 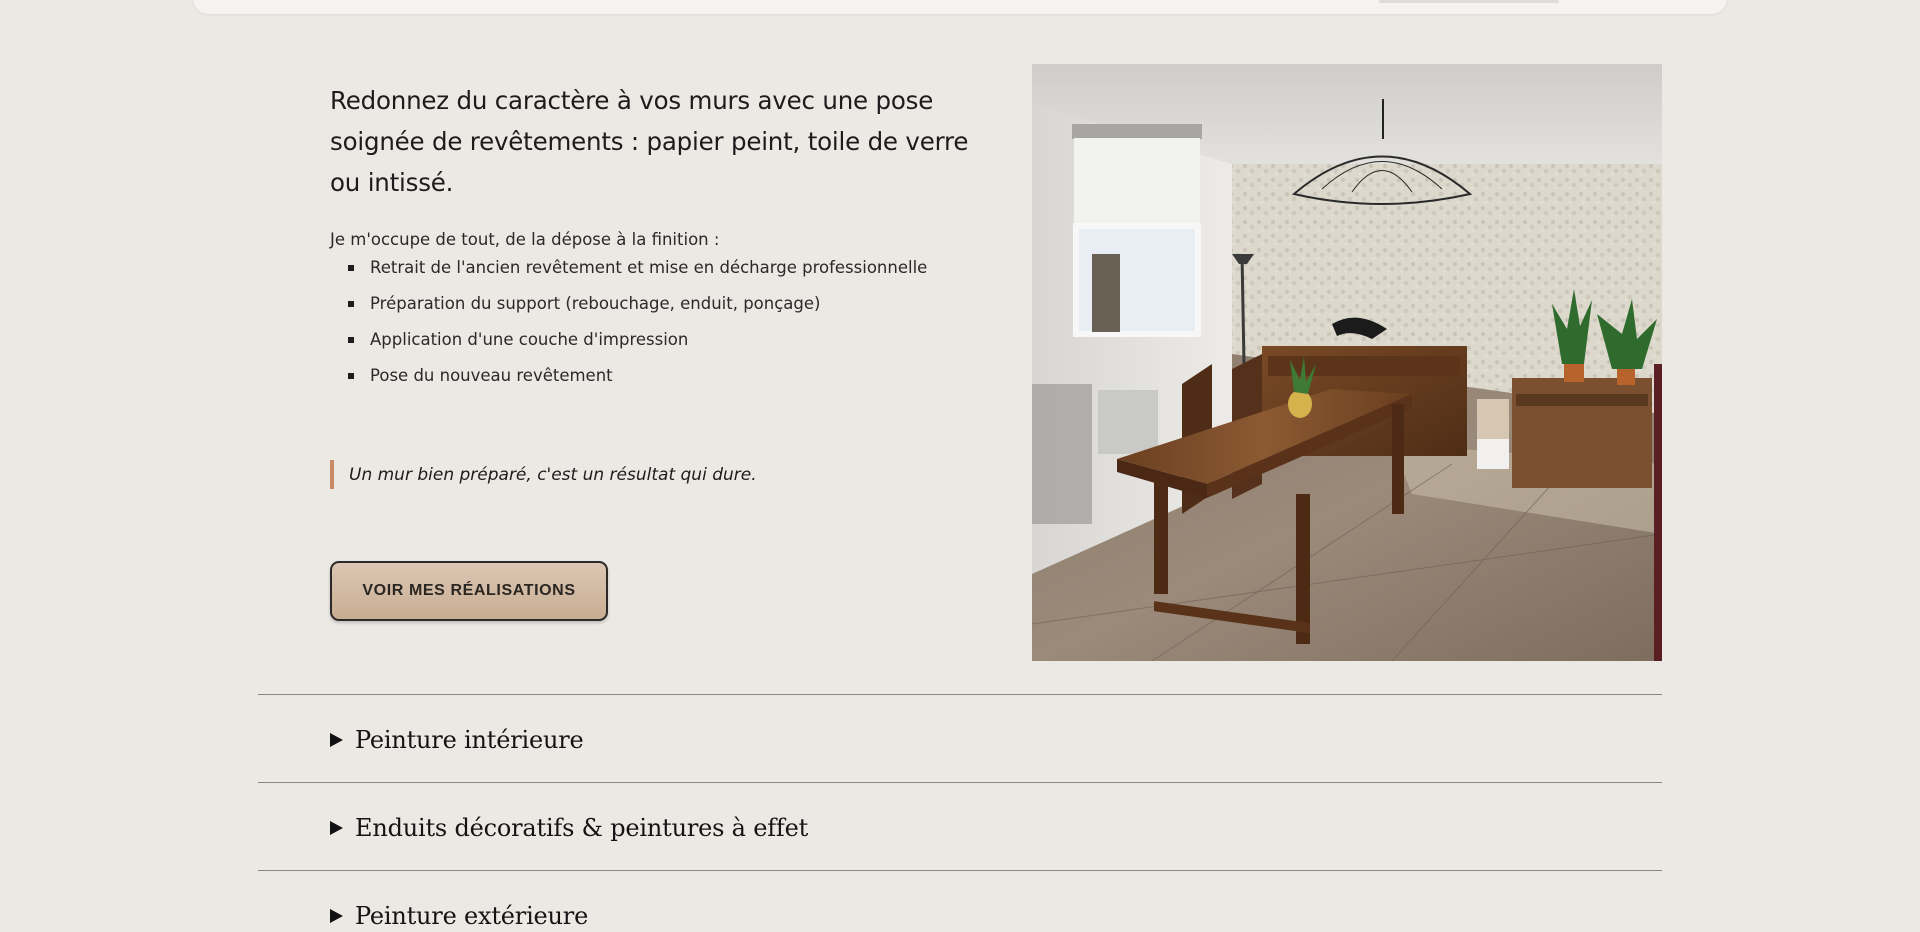 I want to click on list-item: Application d'une couche d'impression, so click(x=659, y=340).